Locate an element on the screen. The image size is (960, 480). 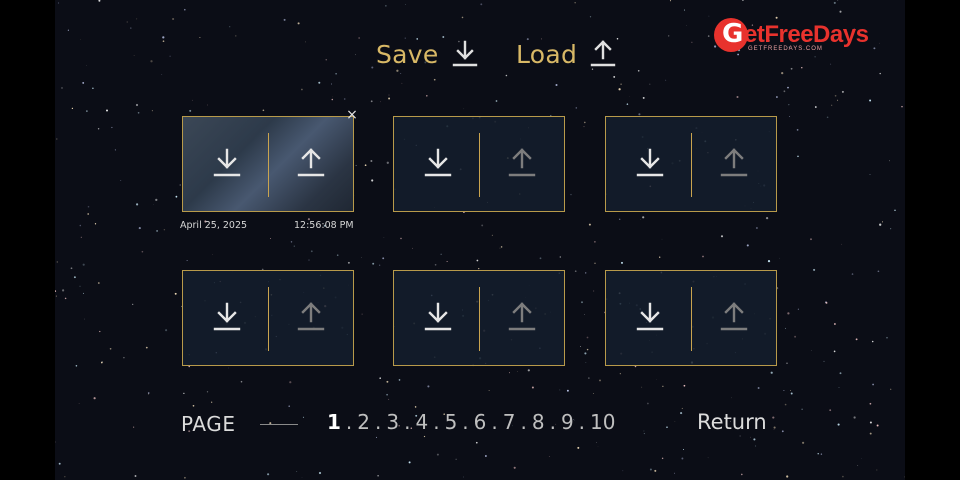
watermark-logo: G etFreeDays GETFREEDAYS.COM is located at coordinates (799, 35).